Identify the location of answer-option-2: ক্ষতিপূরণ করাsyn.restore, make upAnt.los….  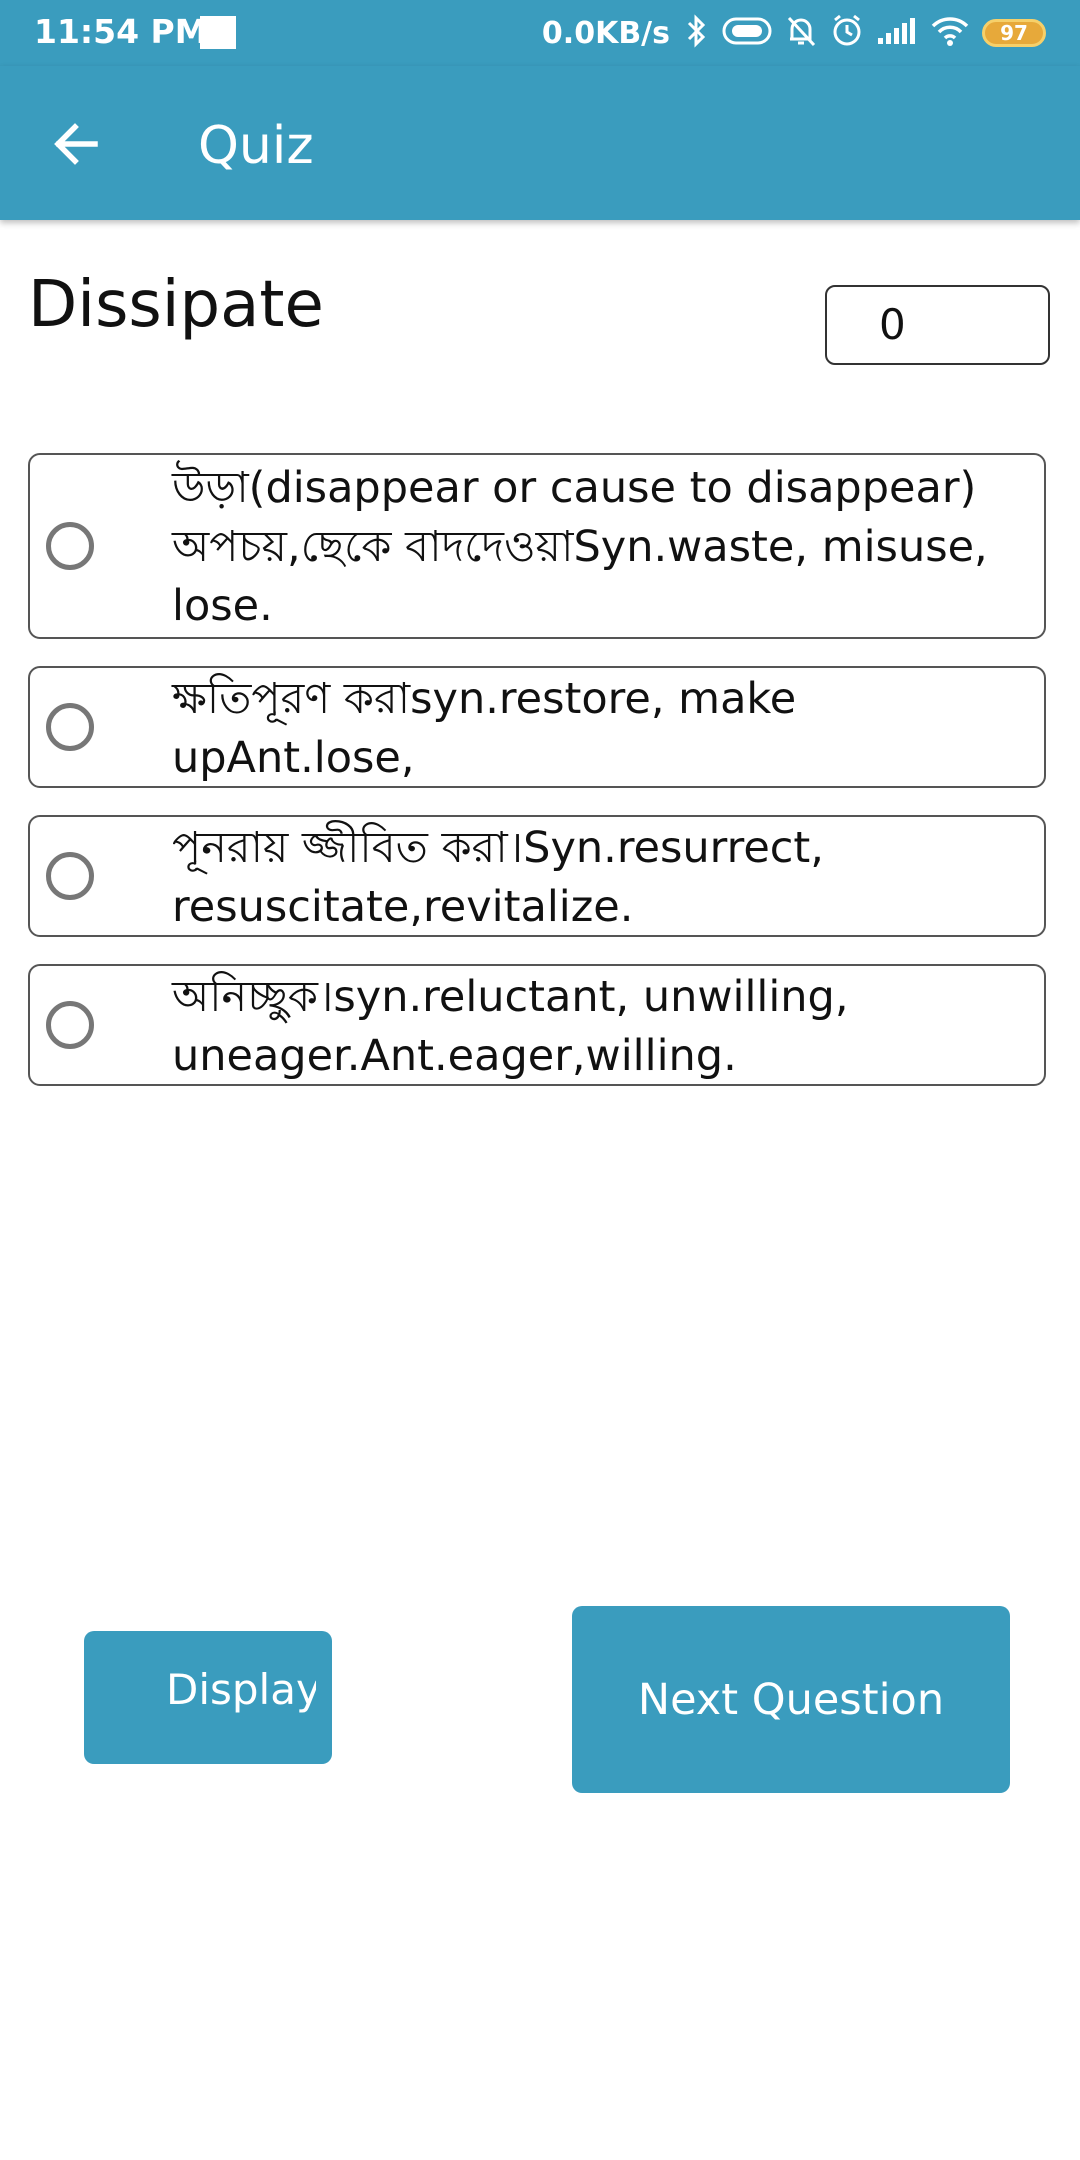
(537, 727).